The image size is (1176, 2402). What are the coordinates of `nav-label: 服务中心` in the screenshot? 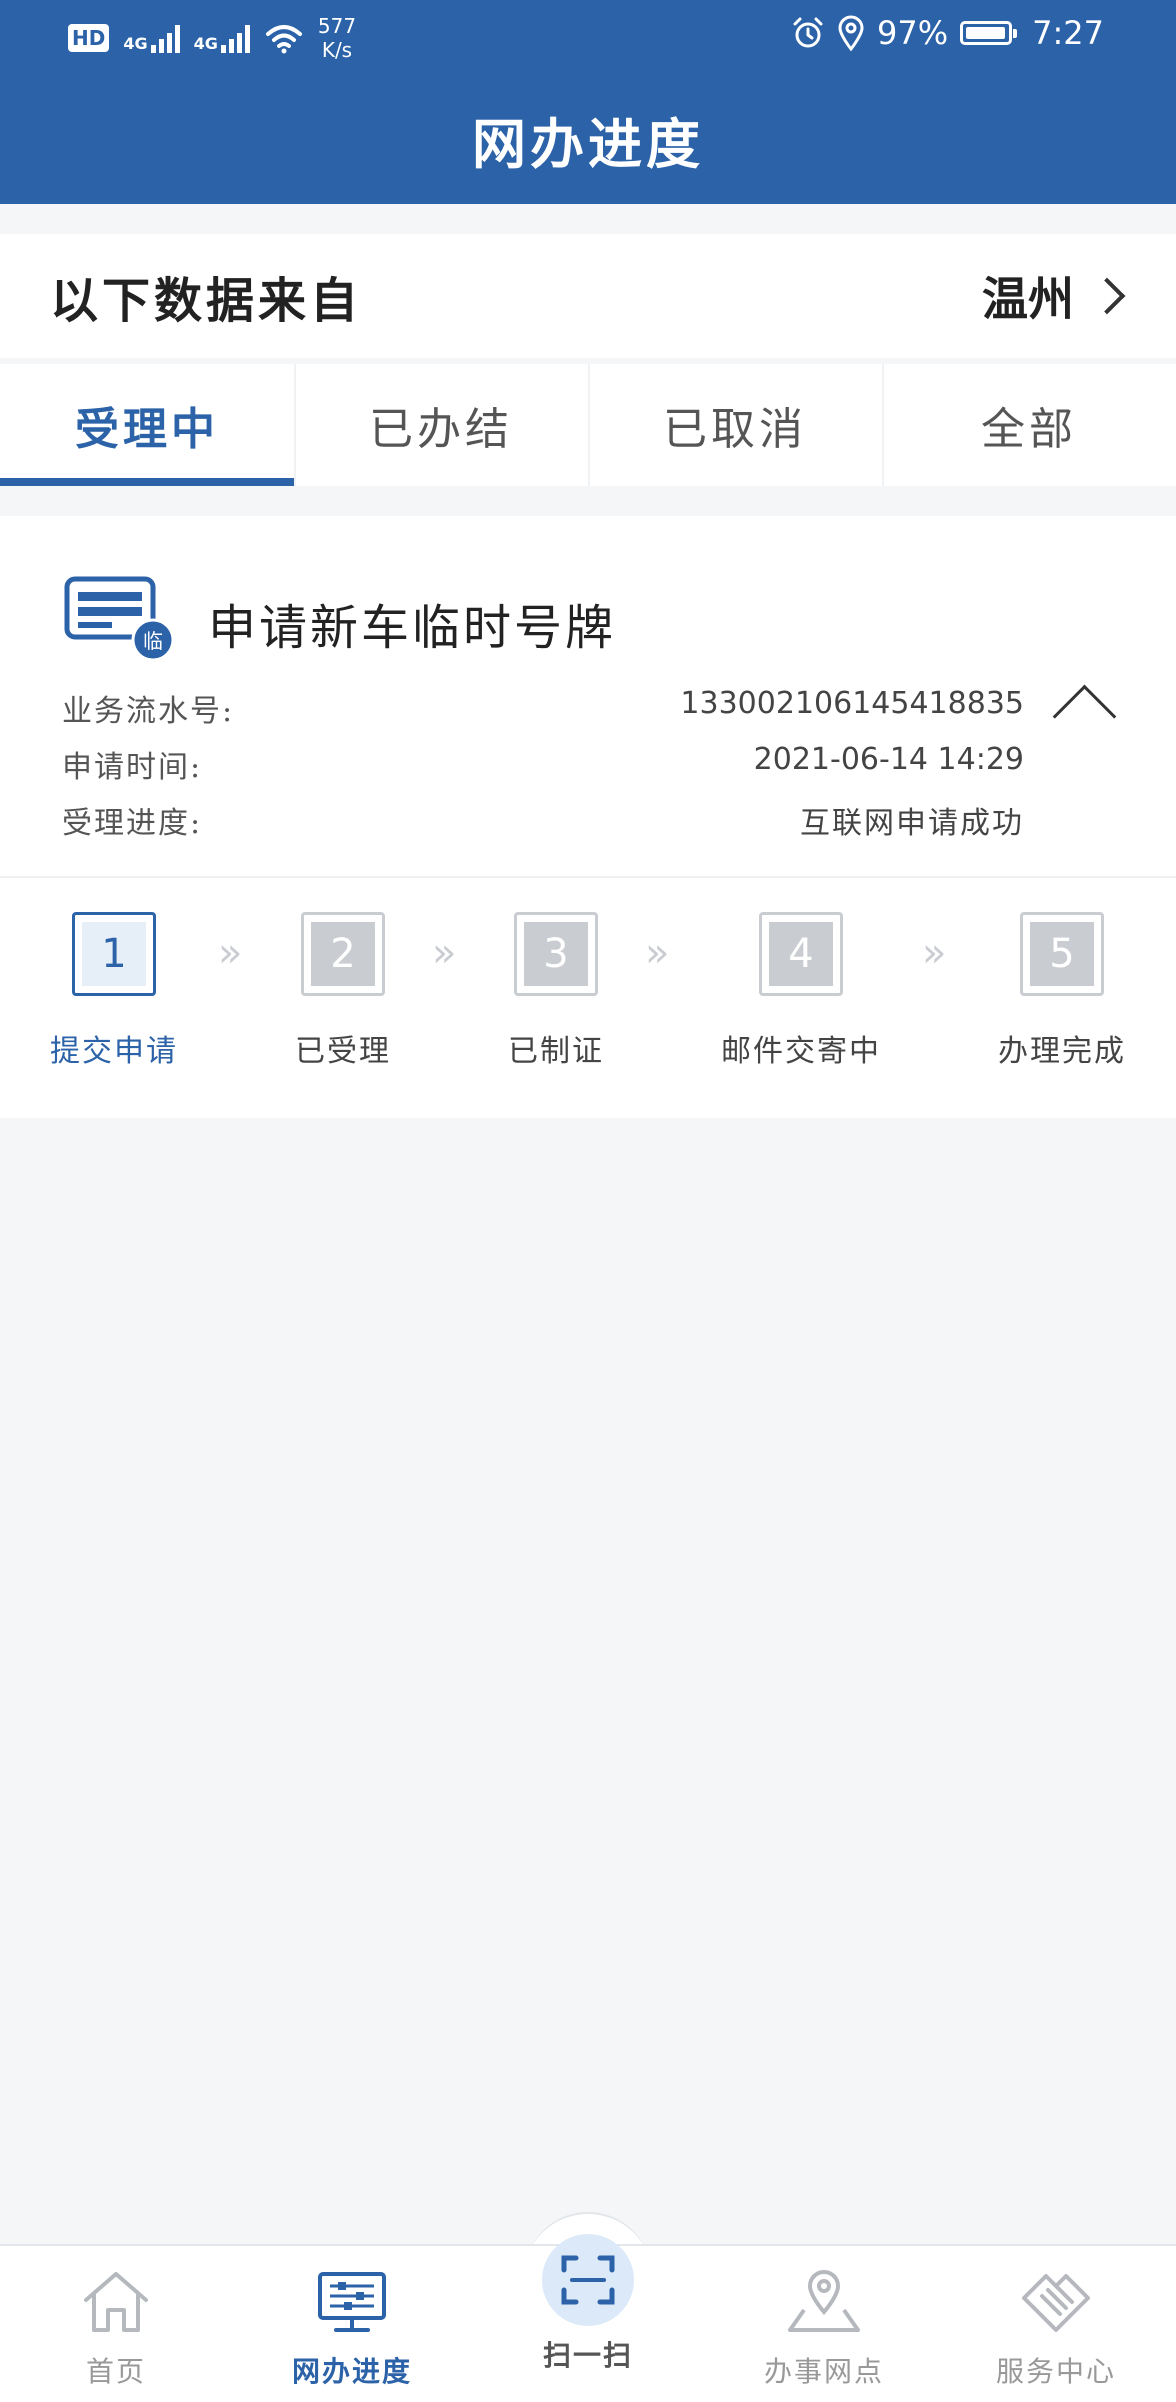 It's located at (1055, 2371).